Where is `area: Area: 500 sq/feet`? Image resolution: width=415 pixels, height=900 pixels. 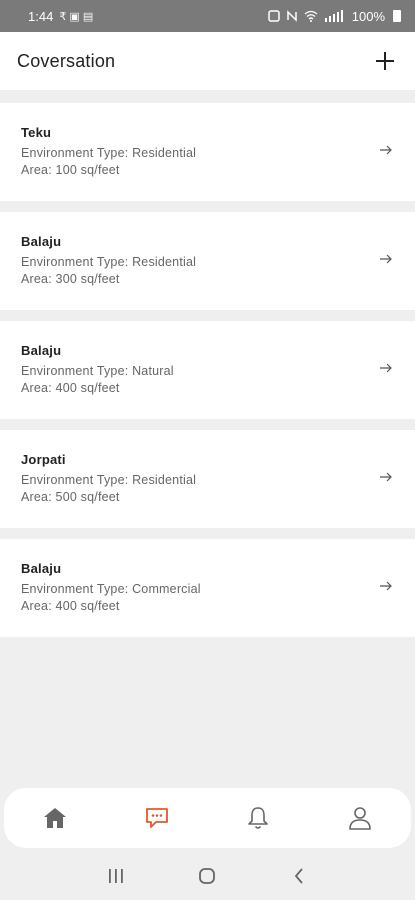 area: Area: 500 sq/feet is located at coordinates (70, 497).